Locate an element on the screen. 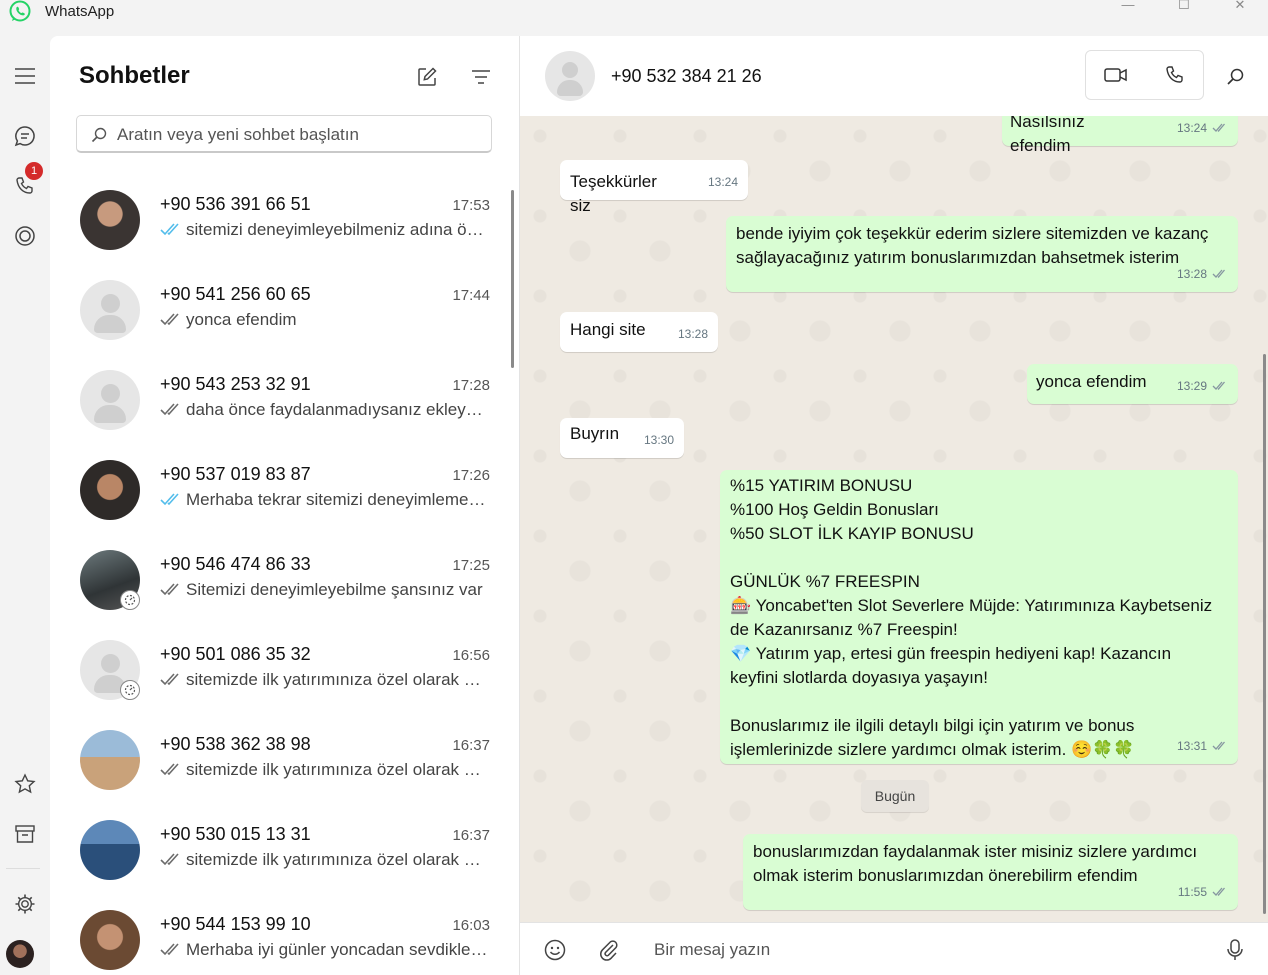  paperclip-icon is located at coordinates (609, 950).